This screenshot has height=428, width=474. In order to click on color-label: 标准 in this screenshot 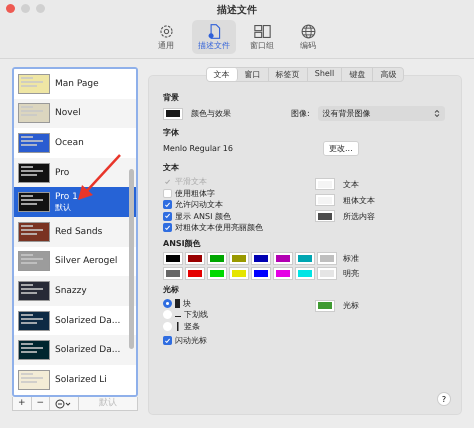, I will do `click(351, 258)`.